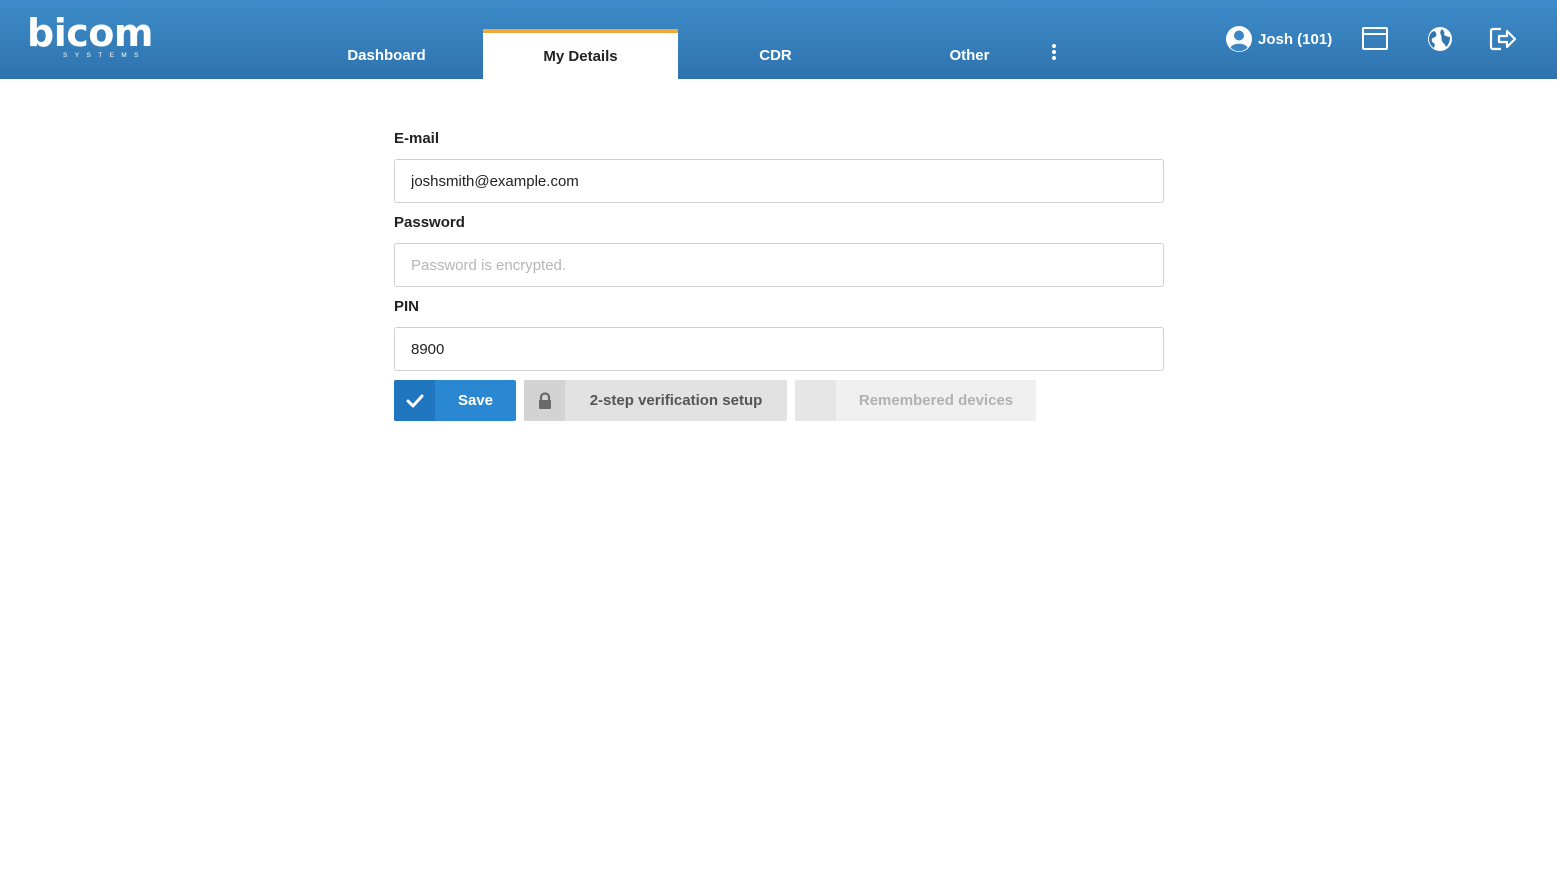  Describe the element at coordinates (936, 400) in the screenshot. I see `remembered-devices-label: Remembered devices` at that location.